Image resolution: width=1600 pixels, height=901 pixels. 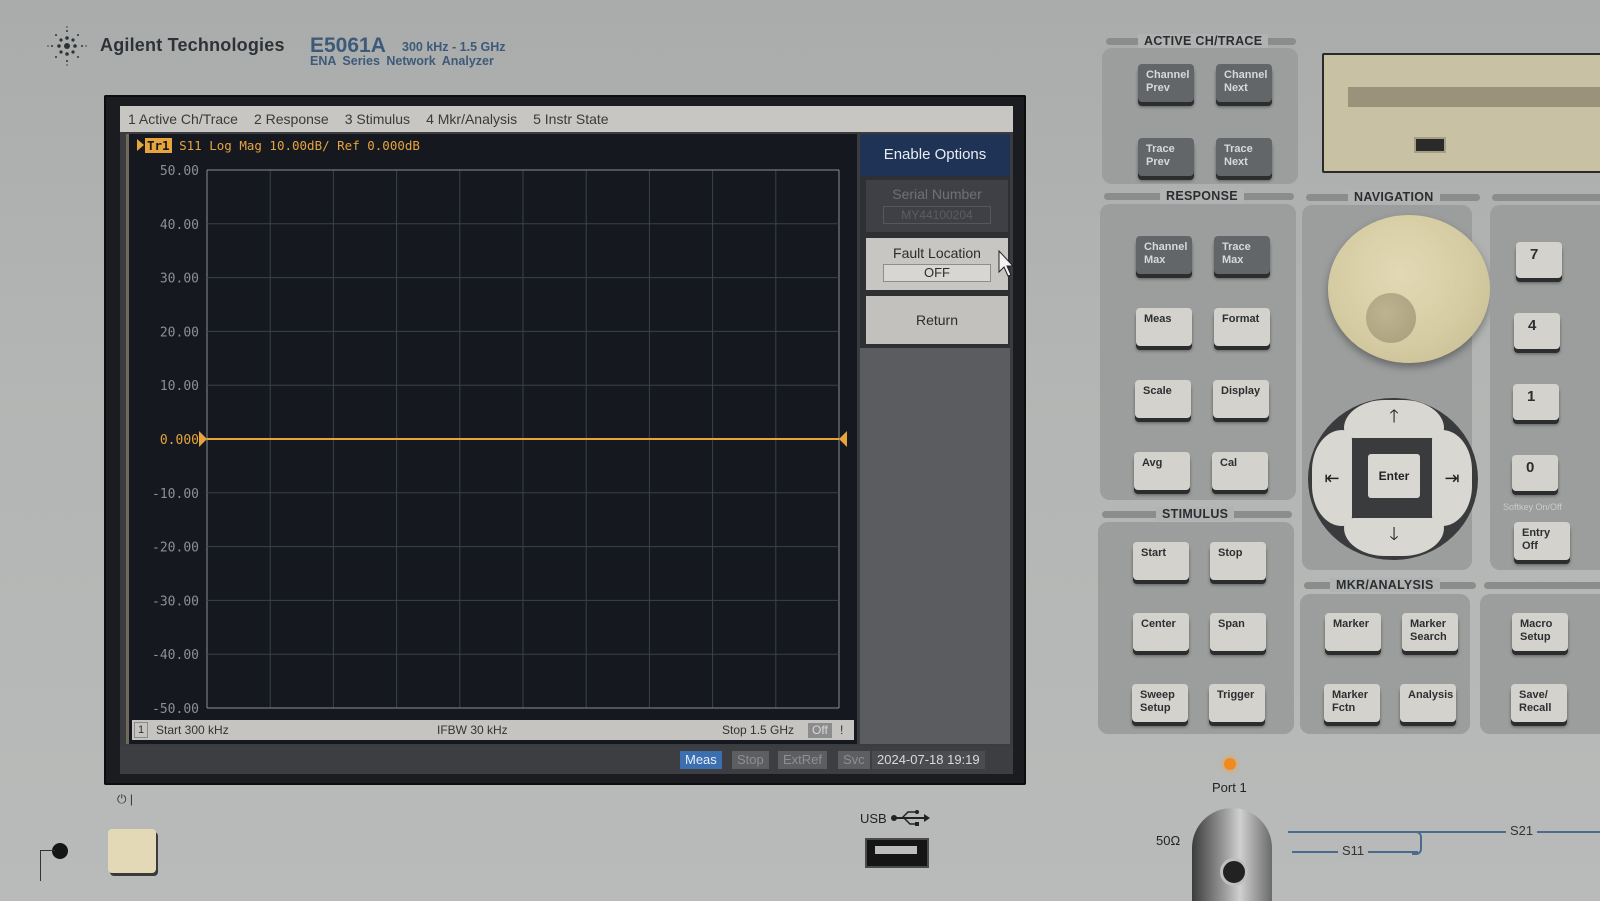 I want to click on key-marker-search: Marker Search, so click(x=1430, y=632).